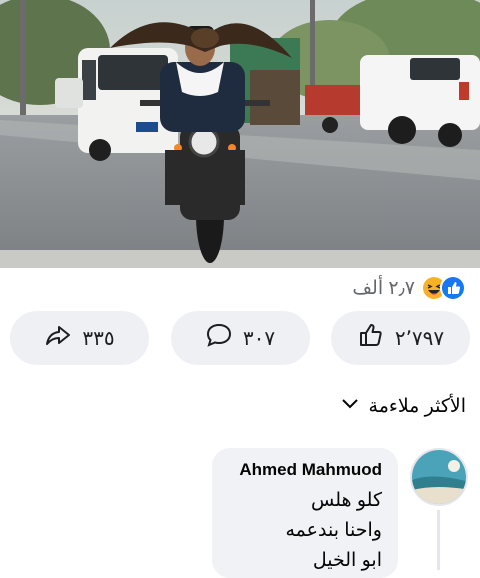 The image size is (480, 578). What do you see at coordinates (79, 338) in the screenshot?
I see `share-button: ٣٣٥` at bounding box center [79, 338].